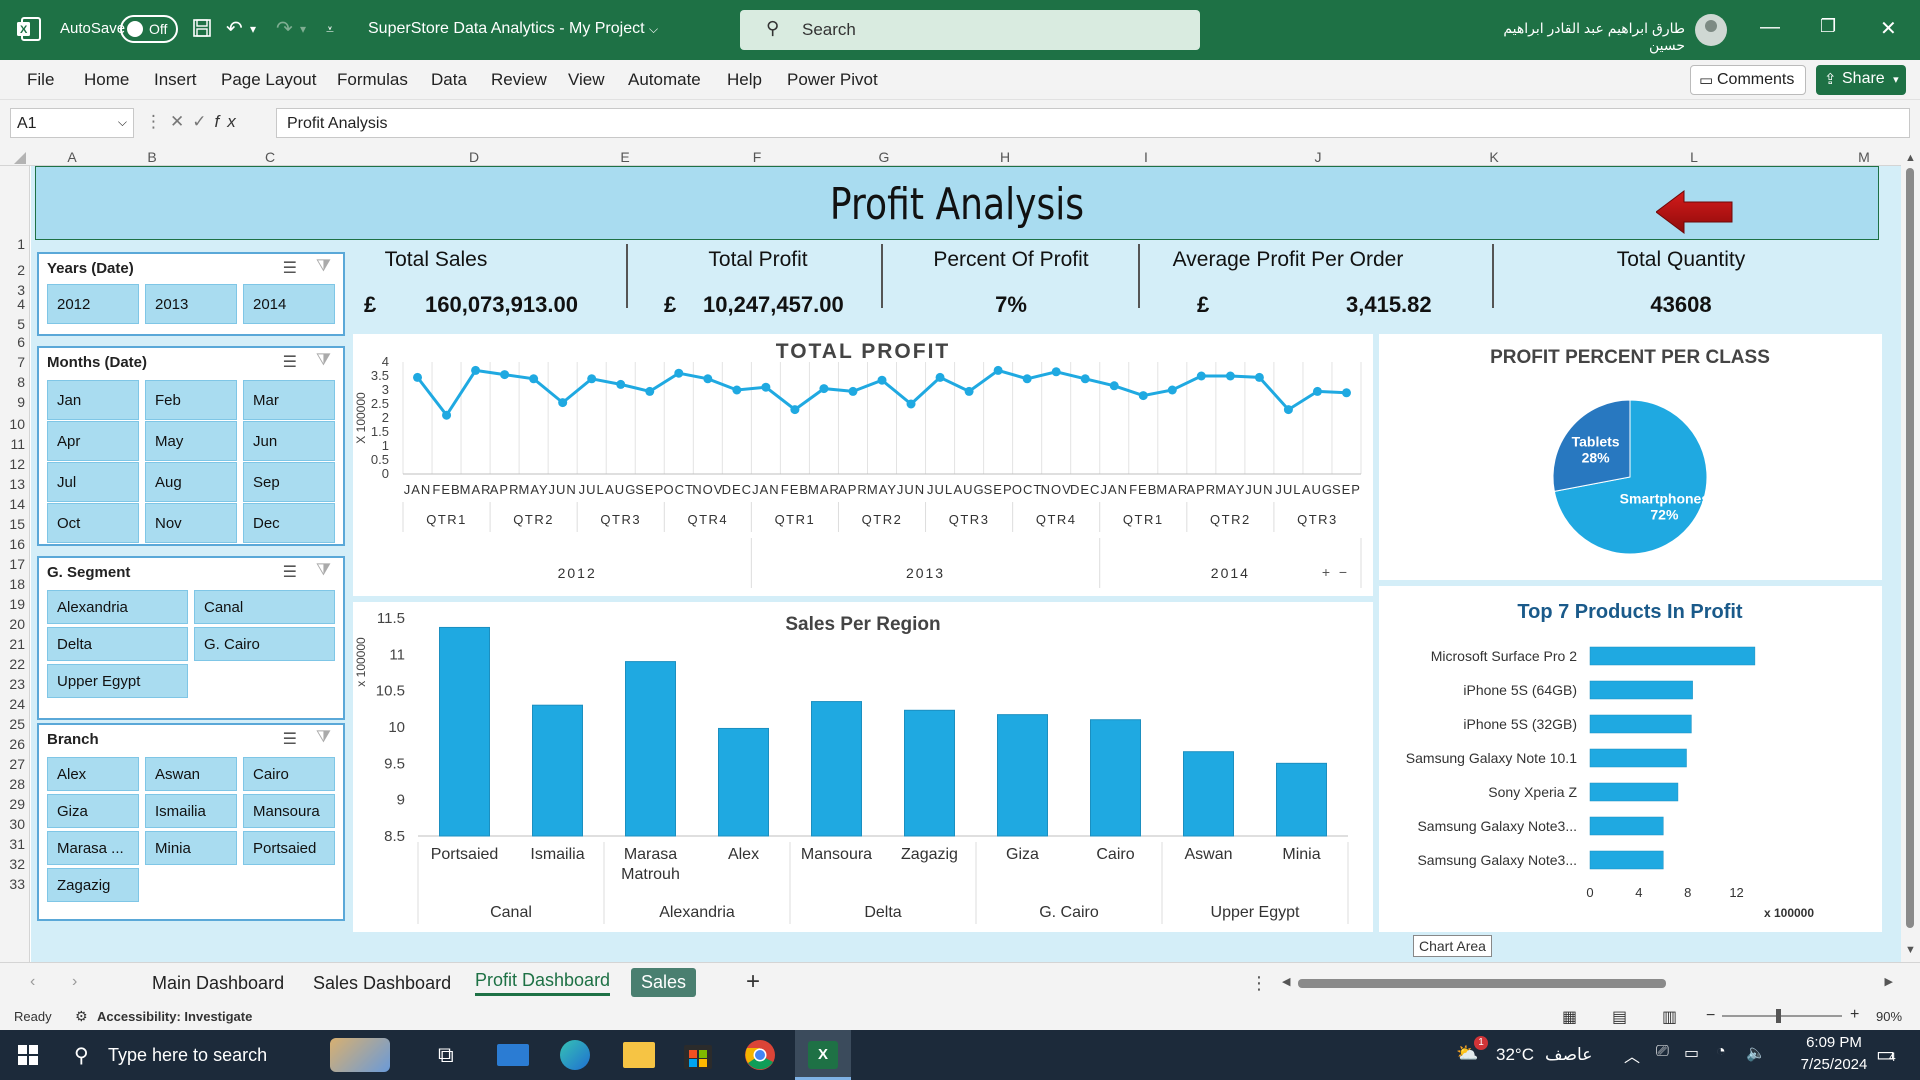 The height and width of the screenshot is (1080, 1920). What do you see at coordinates (1691, 1053) in the screenshot?
I see `battery-icon: ▭` at bounding box center [1691, 1053].